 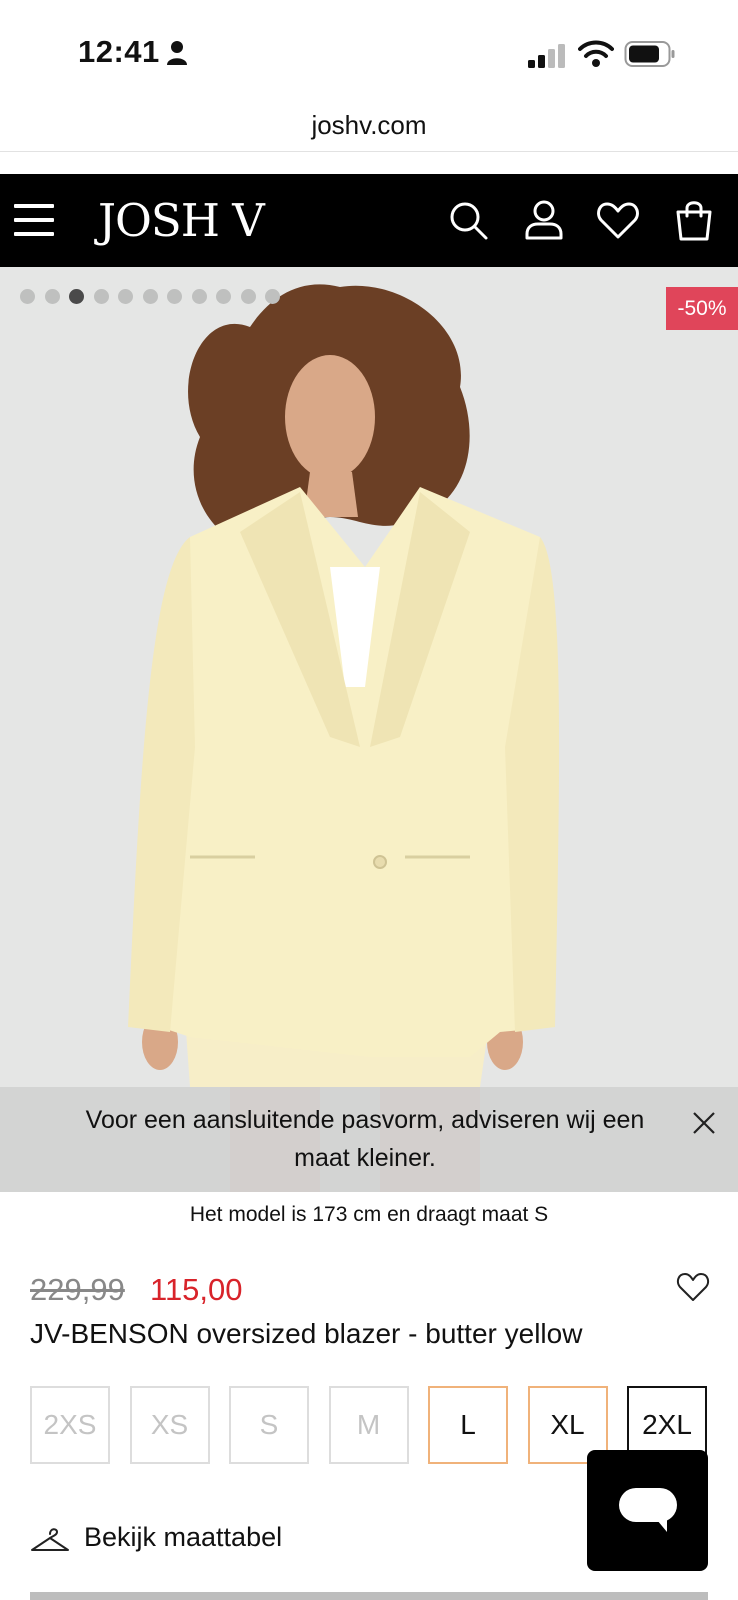 What do you see at coordinates (694, 220) in the screenshot?
I see `cart-icon` at bounding box center [694, 220].